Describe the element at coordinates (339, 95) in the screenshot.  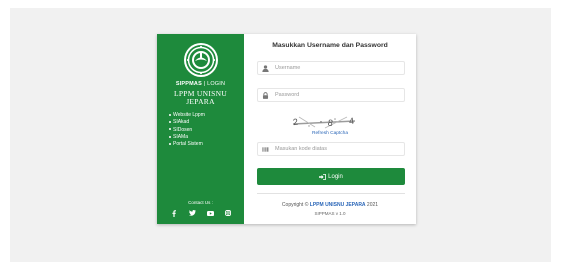
I see `password-input` at that location.